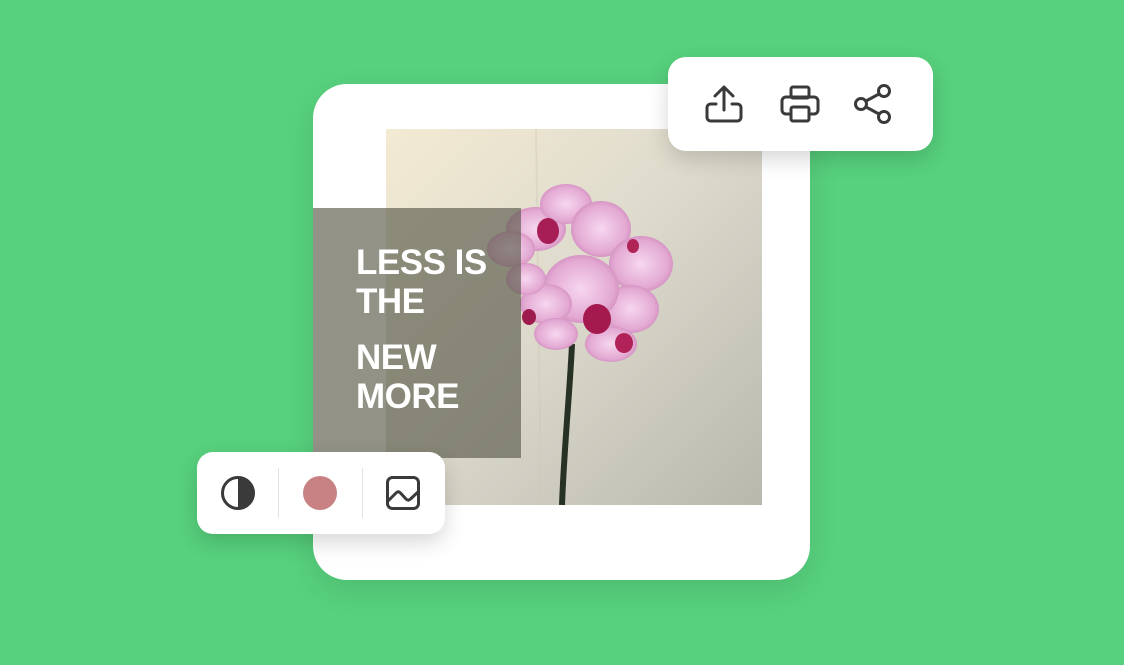 The image size is (1124, 665). I want to click on upload-icon, so click(724, 104).